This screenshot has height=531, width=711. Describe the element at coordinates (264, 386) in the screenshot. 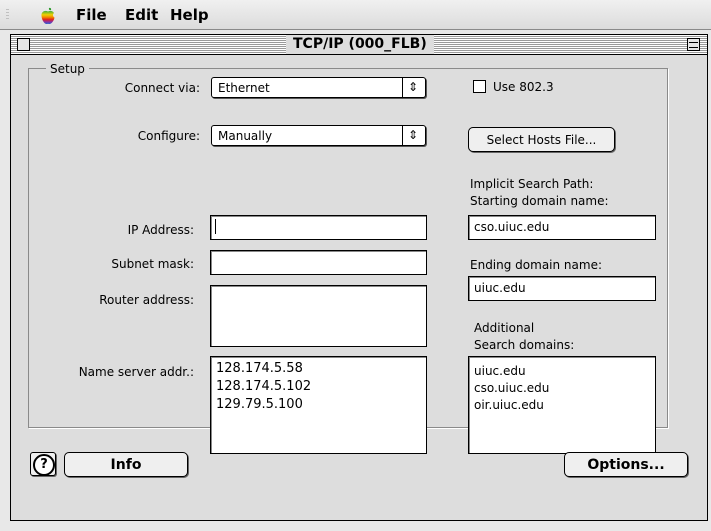

I see `name-server-item: 128.174.5.102` at that location.